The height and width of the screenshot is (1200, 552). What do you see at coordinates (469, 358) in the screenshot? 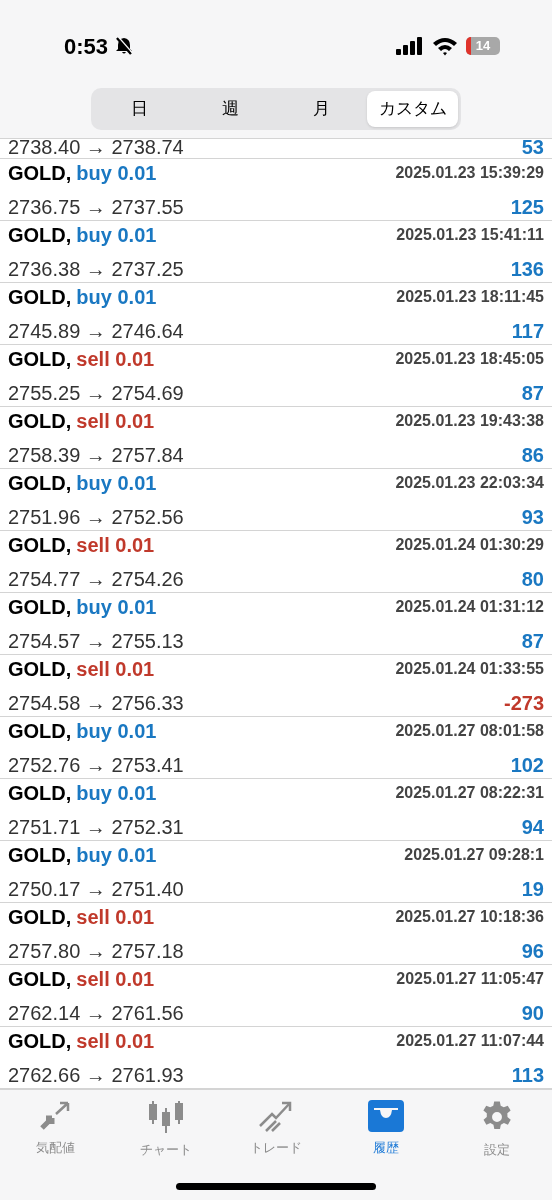
I see `trade-time: 2025.01.23 18:45:05` at bounding box center [469, 358].